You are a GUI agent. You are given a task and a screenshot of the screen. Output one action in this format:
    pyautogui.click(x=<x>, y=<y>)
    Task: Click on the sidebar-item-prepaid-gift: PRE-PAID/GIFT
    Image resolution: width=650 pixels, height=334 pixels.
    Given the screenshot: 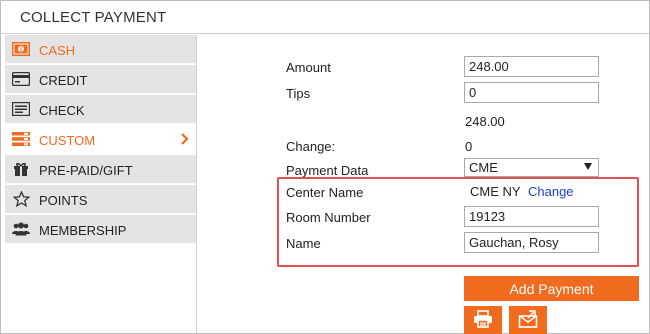 What is the action you would take?
    pyautogui.click(x=100, y=169)
    